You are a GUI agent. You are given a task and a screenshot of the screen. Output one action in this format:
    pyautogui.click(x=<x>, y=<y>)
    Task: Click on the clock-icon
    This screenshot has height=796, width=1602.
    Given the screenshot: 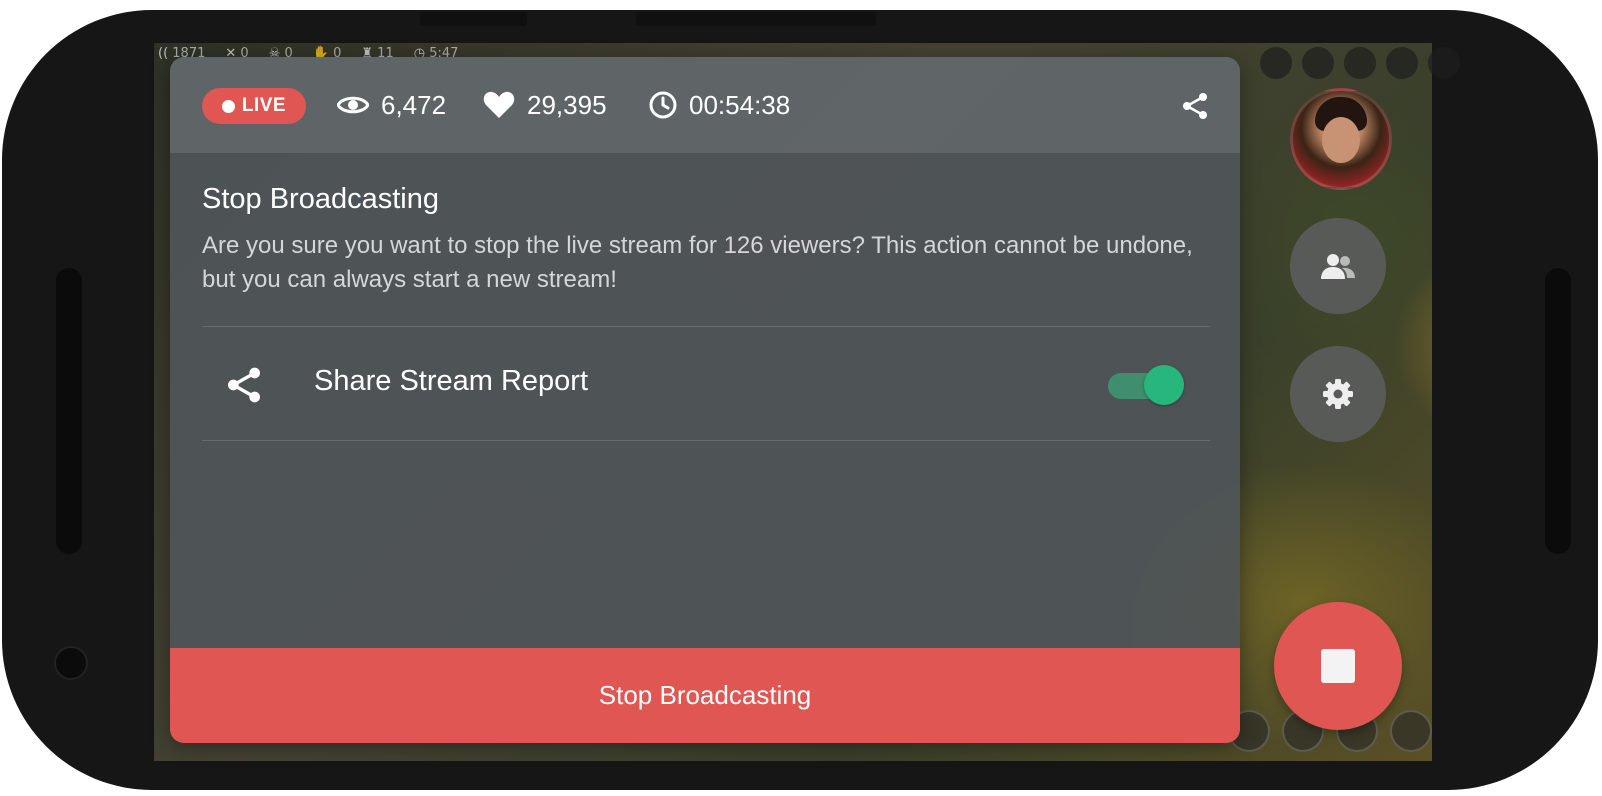 What is the action you would take?
    pyautogui.click(x=663, y=105)
    